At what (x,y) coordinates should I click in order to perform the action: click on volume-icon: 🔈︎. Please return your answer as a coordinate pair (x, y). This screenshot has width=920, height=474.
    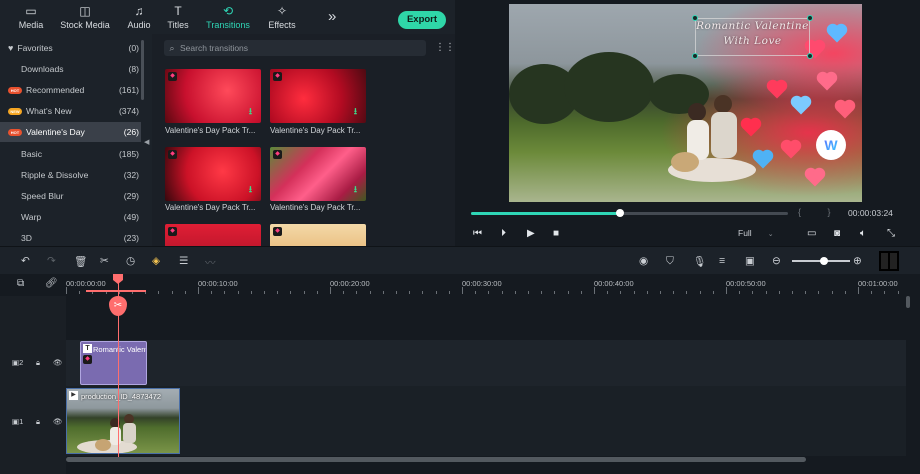
    Looking at the image, I should click on (863, 233).